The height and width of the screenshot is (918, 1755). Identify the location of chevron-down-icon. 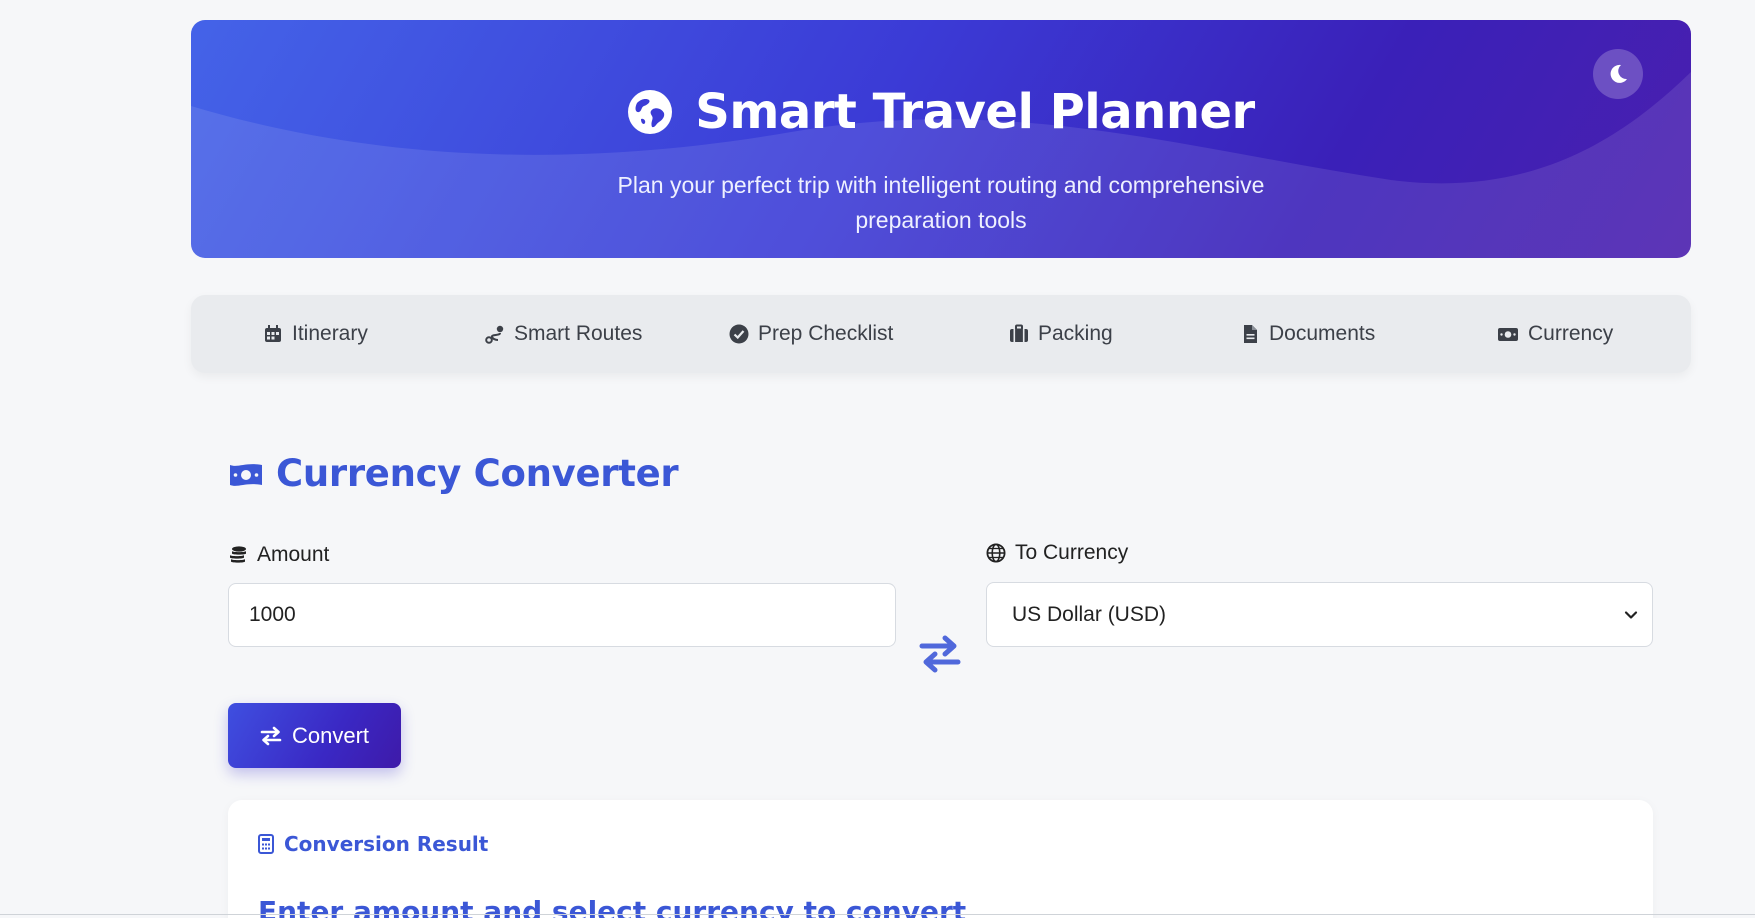
(1631, 614).